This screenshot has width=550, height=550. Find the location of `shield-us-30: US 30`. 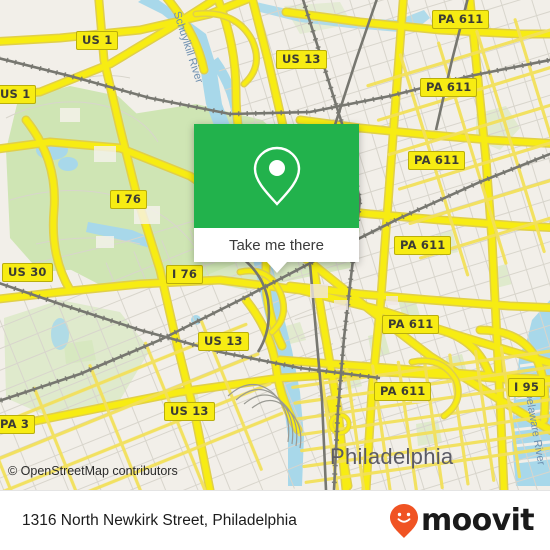

shield-us-30: US 30 is located at coordinates (27, 272).